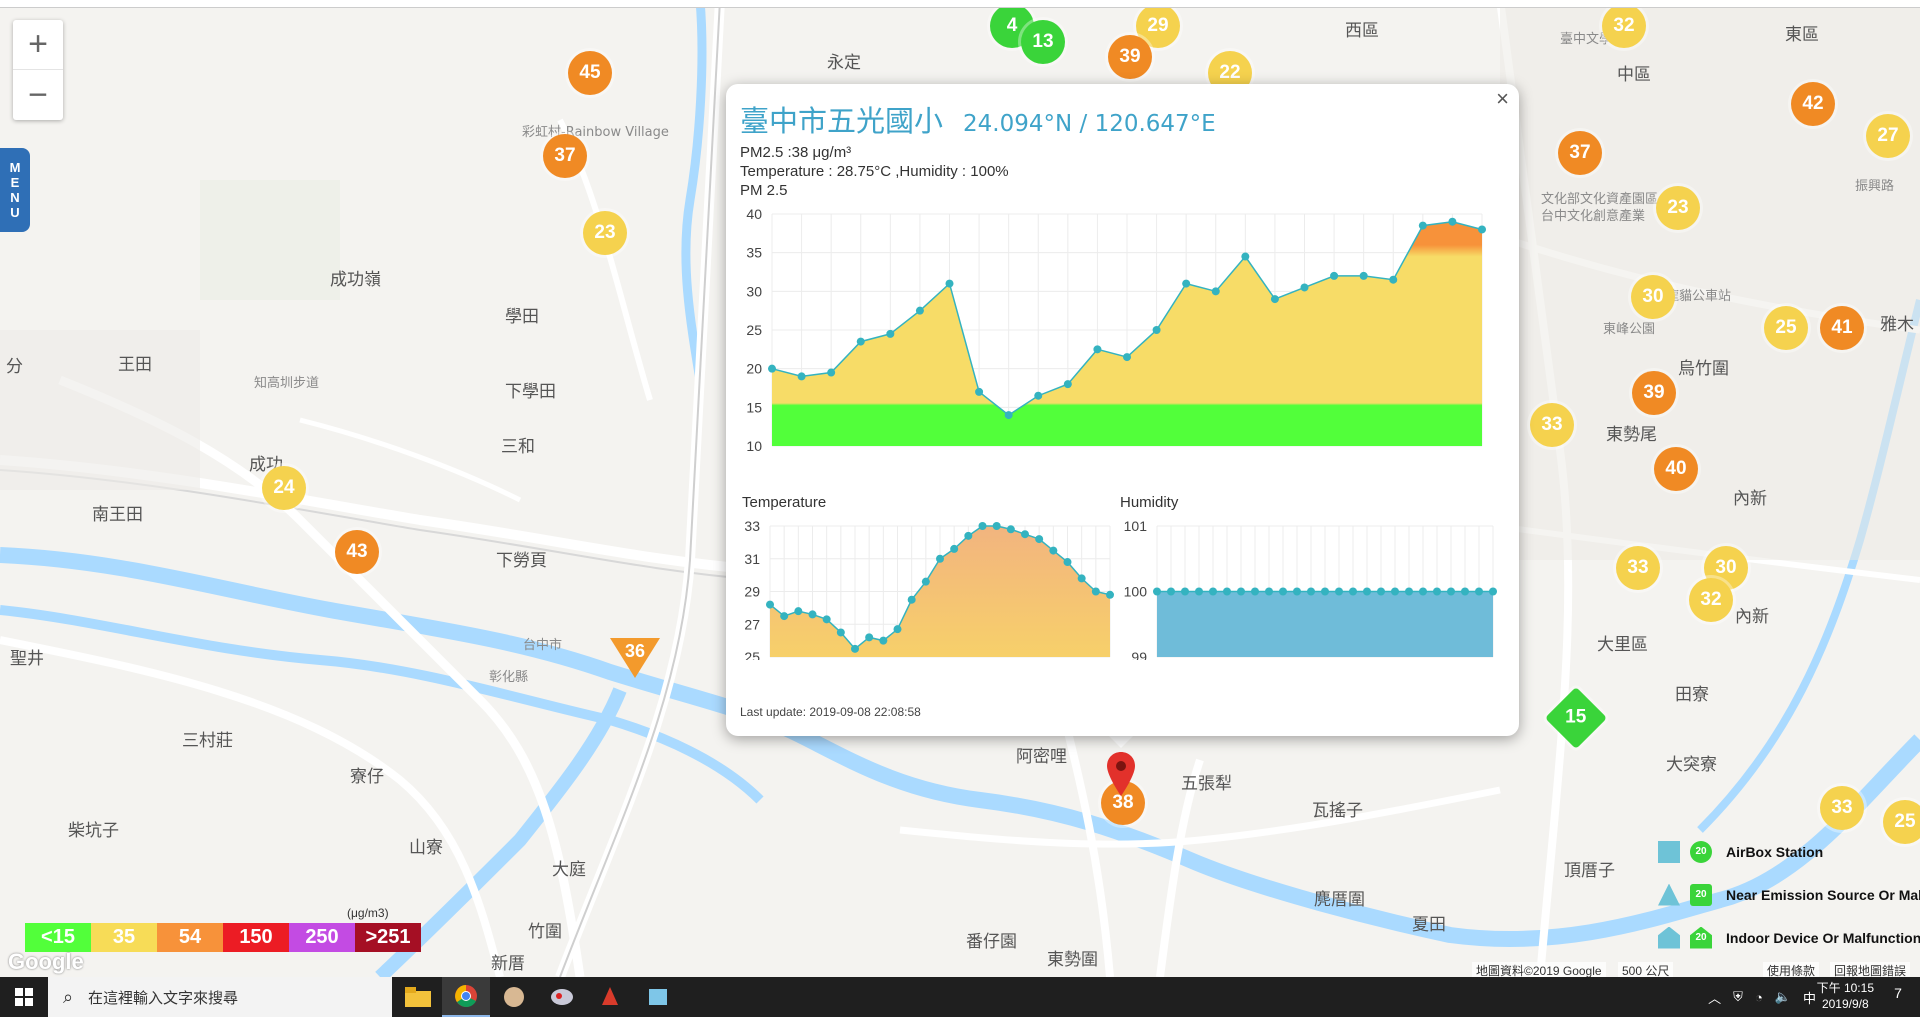 The image size is (1920, 1017). Describe the element at coordinates (754, 291) in the screenshot. I see `y-tick-label: 30` at that location.